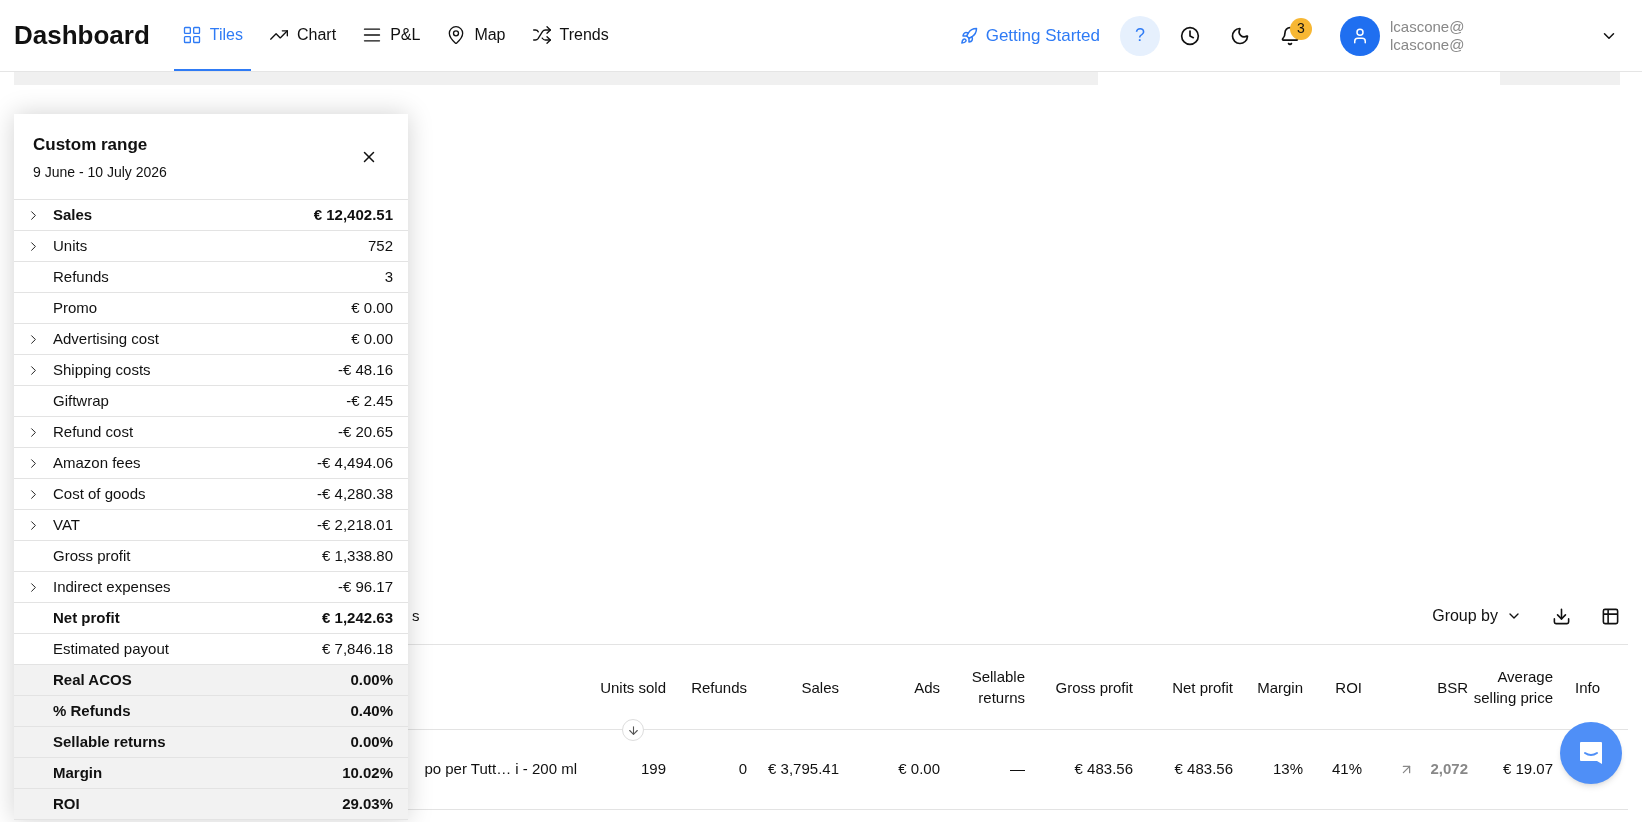 Image resolution: width=1642 pixels, height=822 pixels. What do you see at coordinates (355, 524) in the screenshot?
I see `metric-value: -€ 2,218.01` at bounding box center [355, 524].